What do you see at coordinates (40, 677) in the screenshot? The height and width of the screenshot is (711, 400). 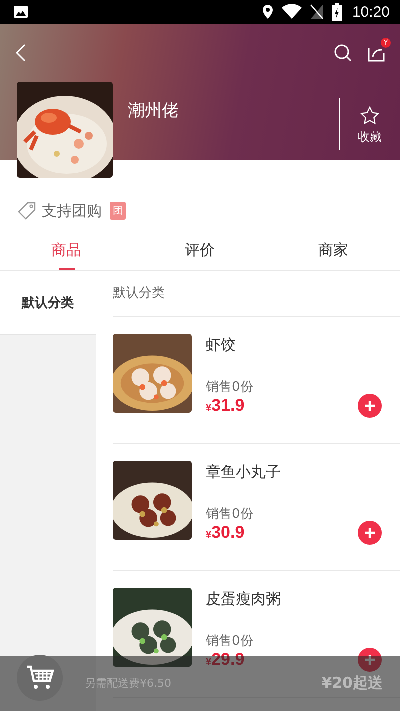 I see `cart-icon` at bounding box center [40, 677].